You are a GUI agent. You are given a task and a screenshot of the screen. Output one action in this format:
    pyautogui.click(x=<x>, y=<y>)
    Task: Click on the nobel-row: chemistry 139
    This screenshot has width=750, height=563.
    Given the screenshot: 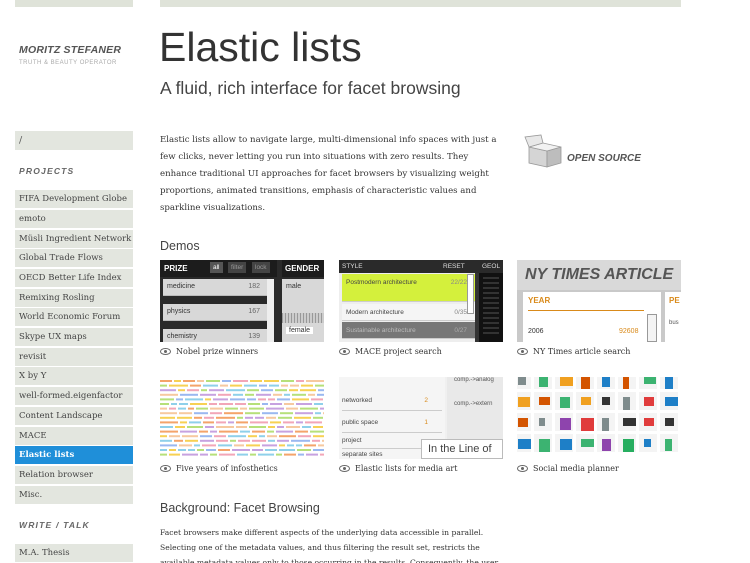 What is the action you would take?
    pyautogui.click(x=218, y=335)
    